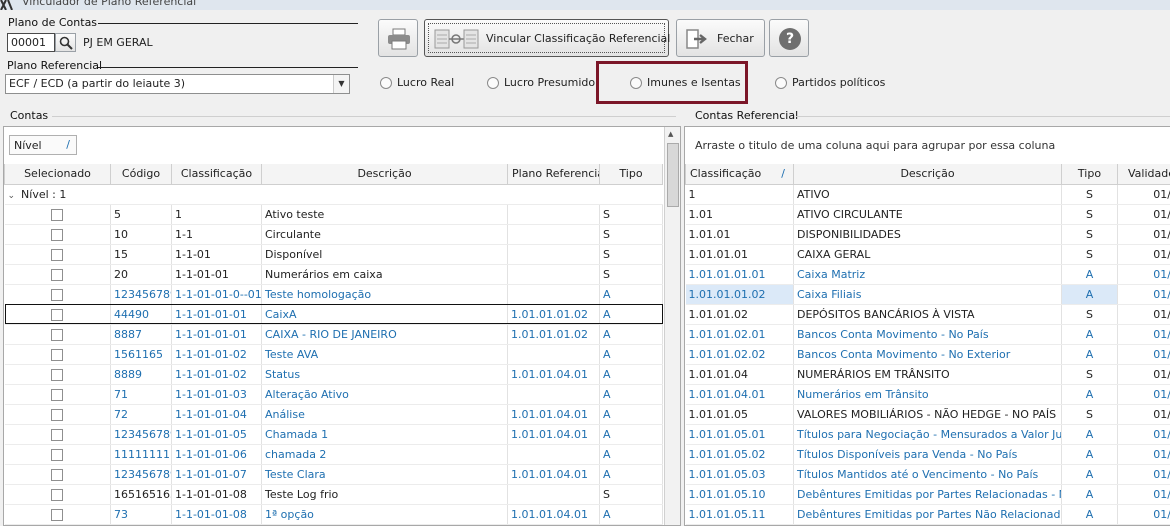  Describe the element at coordinates (216, 234) in the screenshot. I see `cell-classificacao: 1-1` at that location.